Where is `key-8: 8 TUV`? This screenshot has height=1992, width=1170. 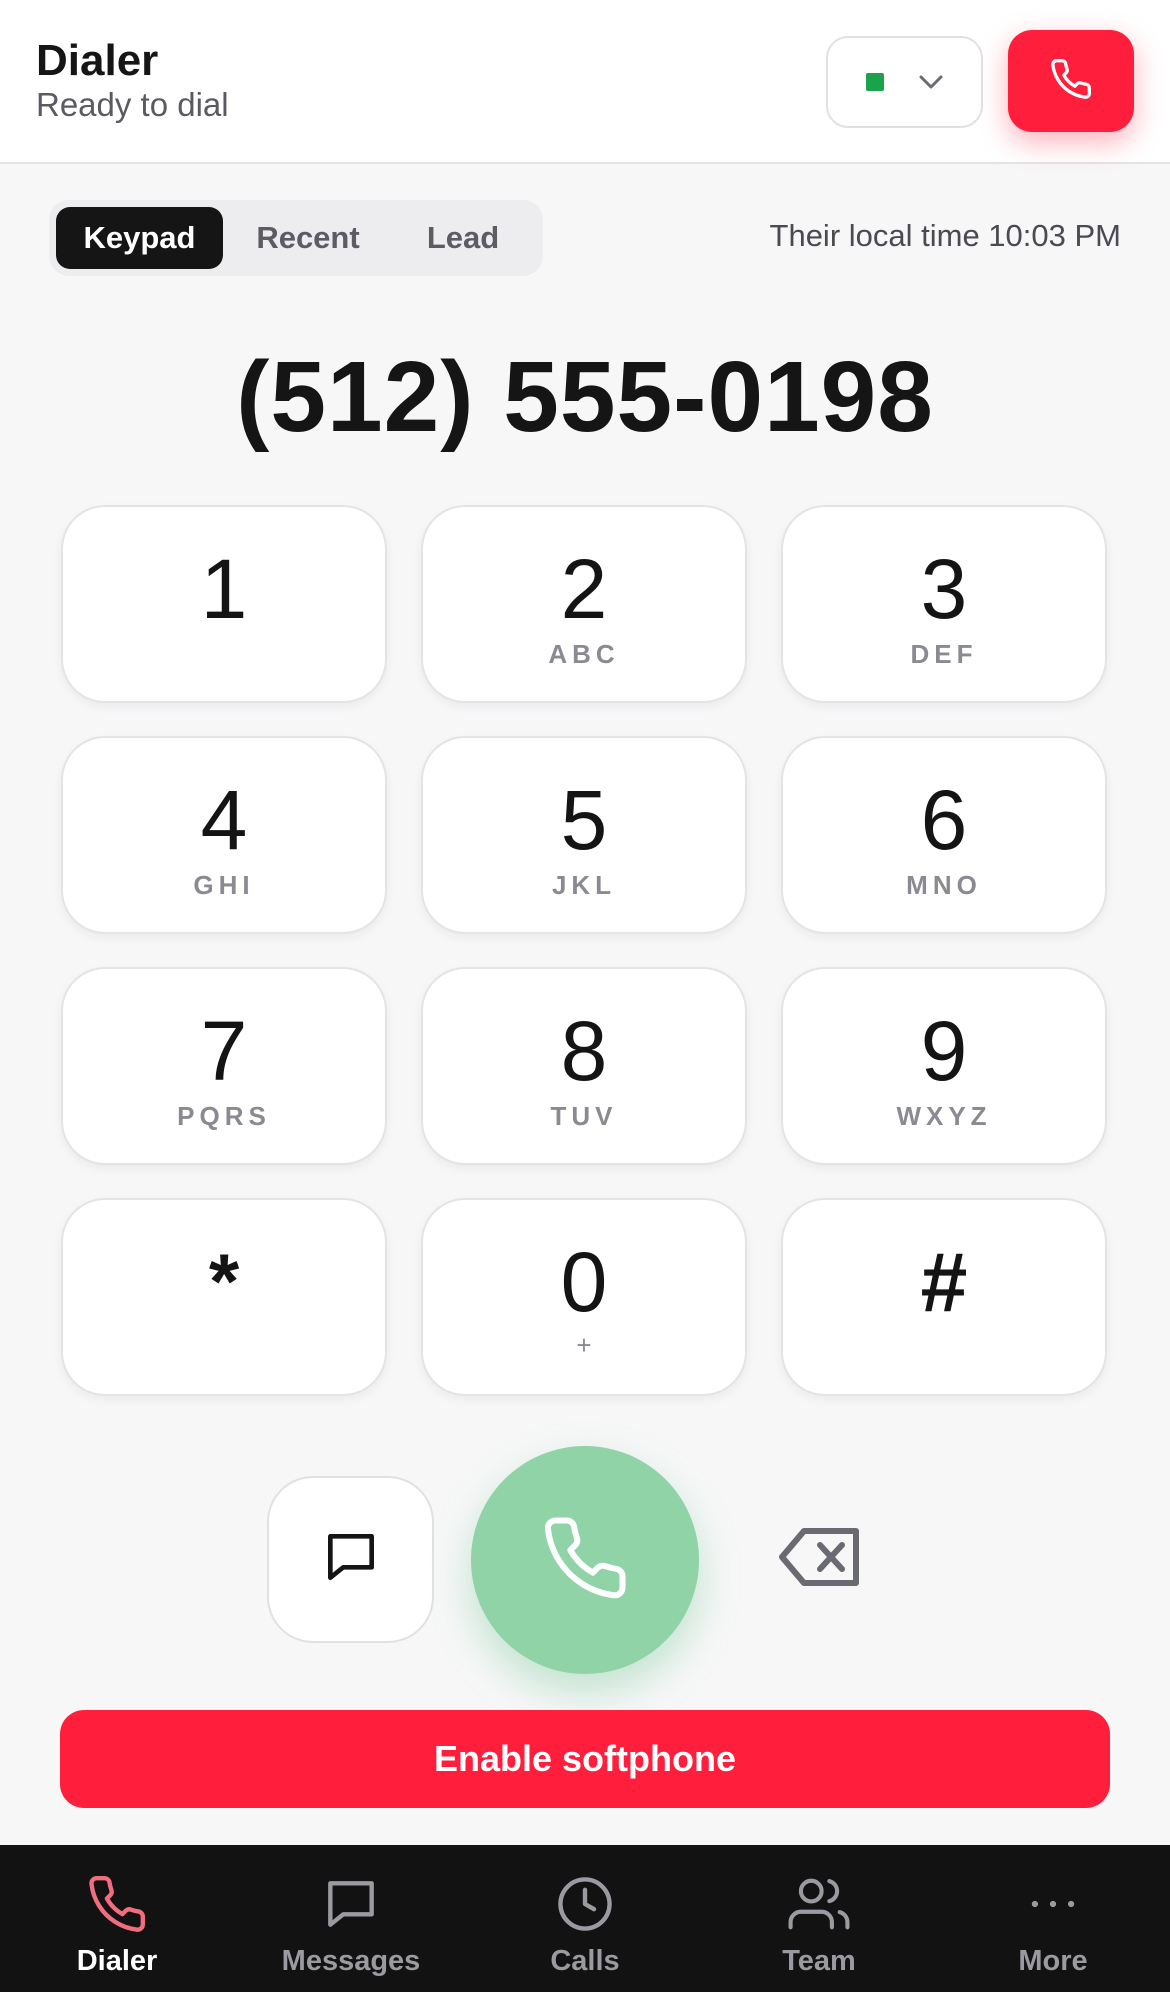 key-8: 8 TUV is located at coordinates (584, 1066).